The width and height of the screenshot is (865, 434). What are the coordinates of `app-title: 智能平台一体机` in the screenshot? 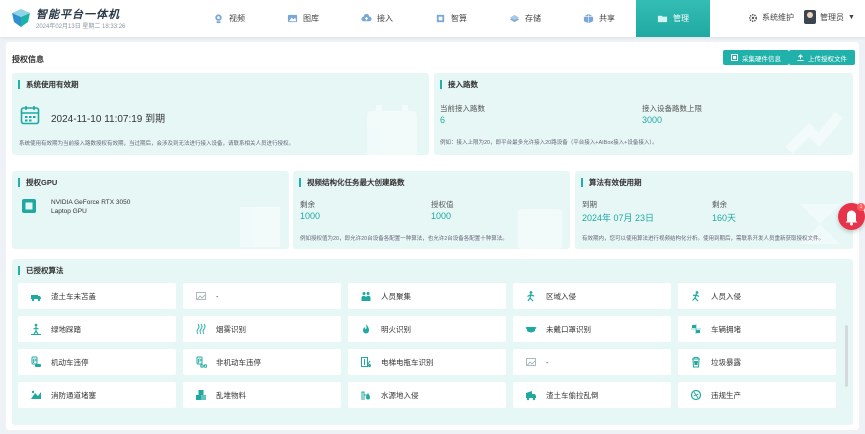 It's located at (78, 15).